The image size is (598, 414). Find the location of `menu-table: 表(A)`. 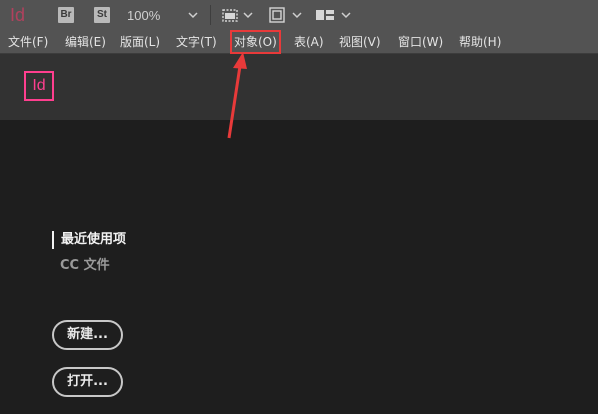

menu-table: 表(A) is located at coordinates (309, 42).